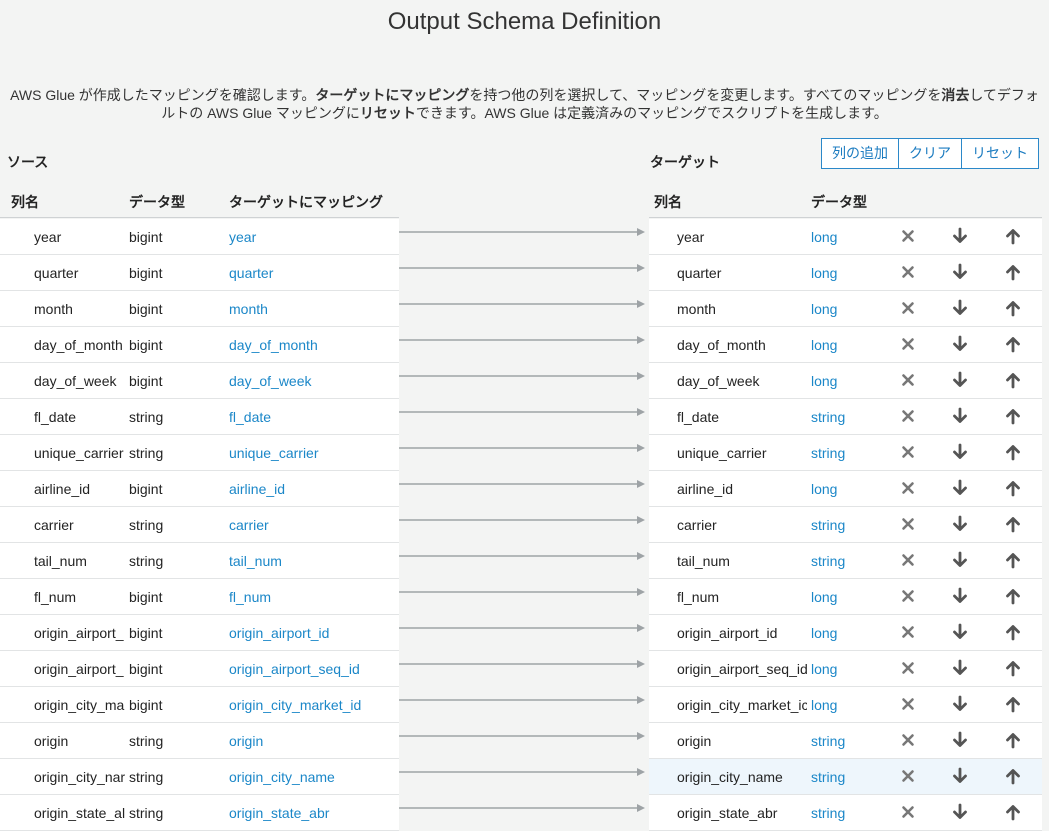  Describe the element at coordinates (311, 669) in the screenshot. I see `target-mapping-link: origin_airport_seq_id` at that location.